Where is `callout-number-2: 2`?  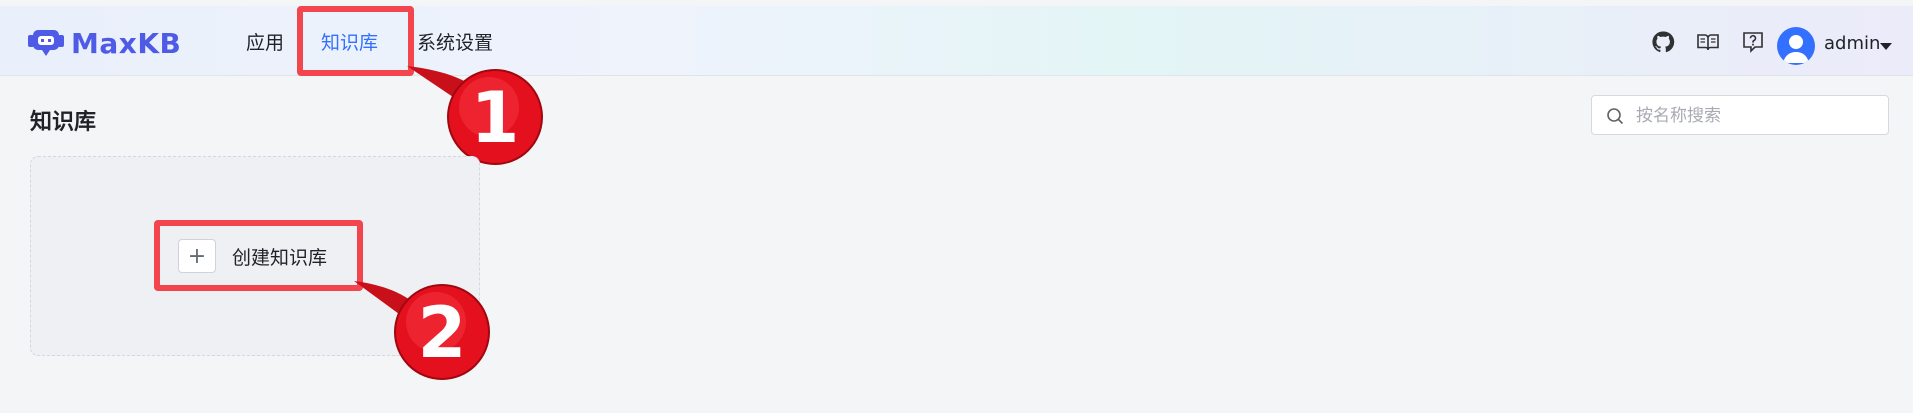 callout-number-2: 2 is located at coordinates (442, 333).